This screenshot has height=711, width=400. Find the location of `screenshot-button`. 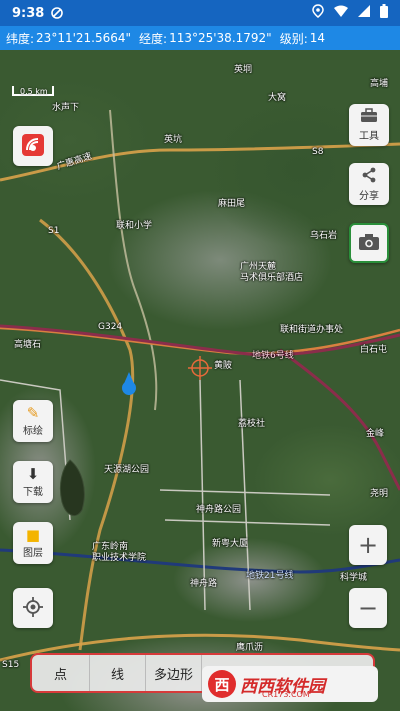

screenshot-button is located at coordinates (369, 243).